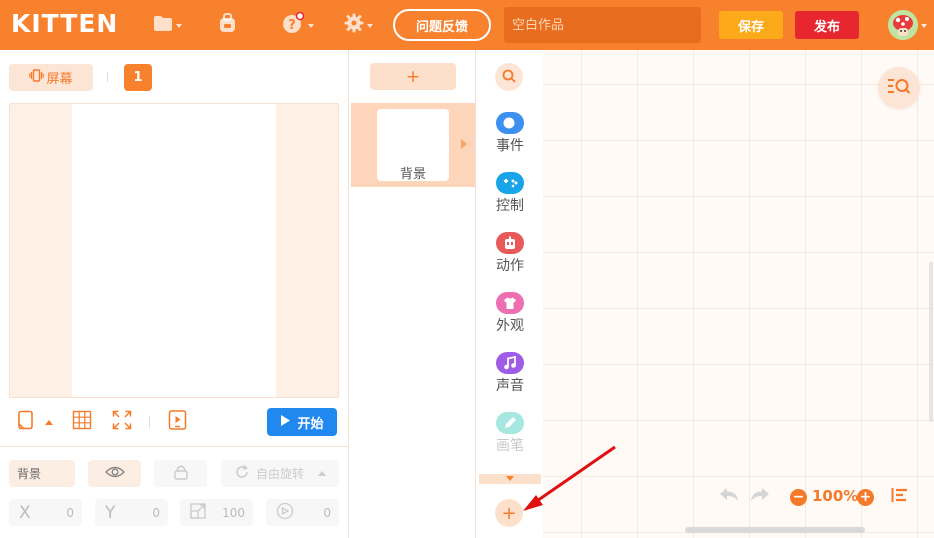 This screenshot has height=538, width=934. I want to click on fullscreen-button, so click(122, 422).